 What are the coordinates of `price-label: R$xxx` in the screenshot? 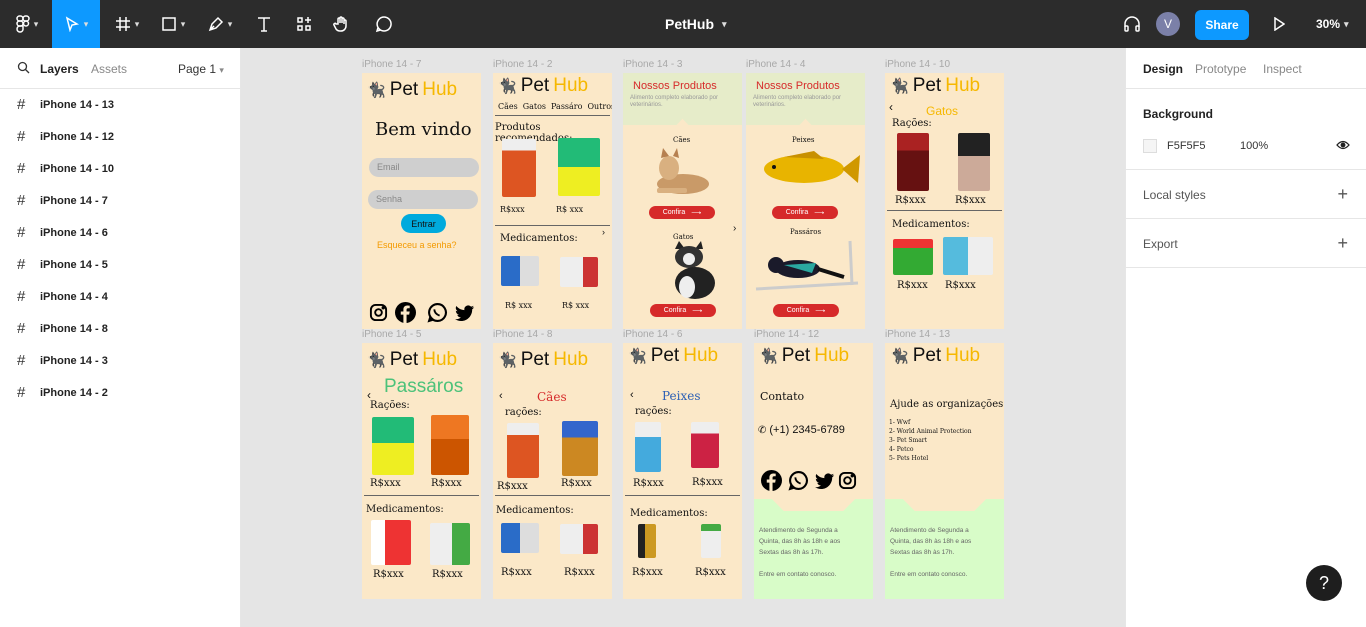 It's located at (576, 483).